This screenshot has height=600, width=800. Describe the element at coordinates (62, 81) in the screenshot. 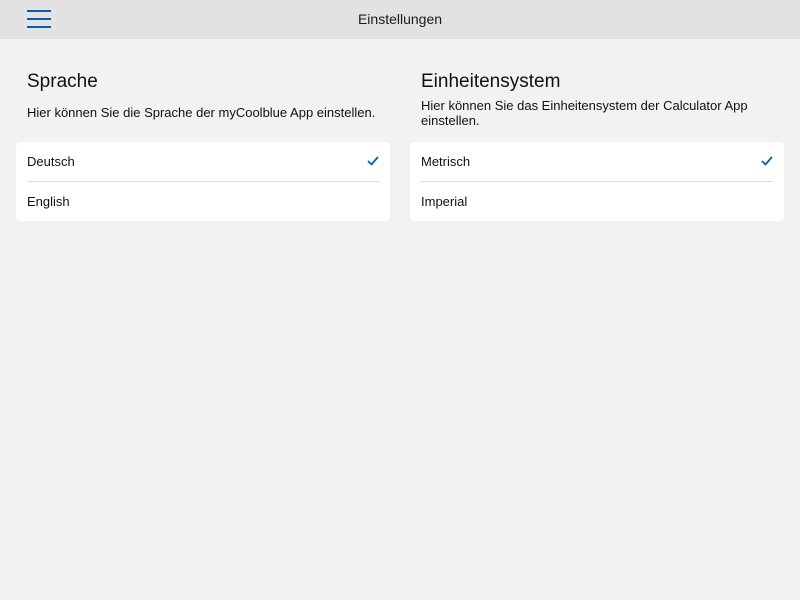

I see `language-section-title: Sprache` at that location.